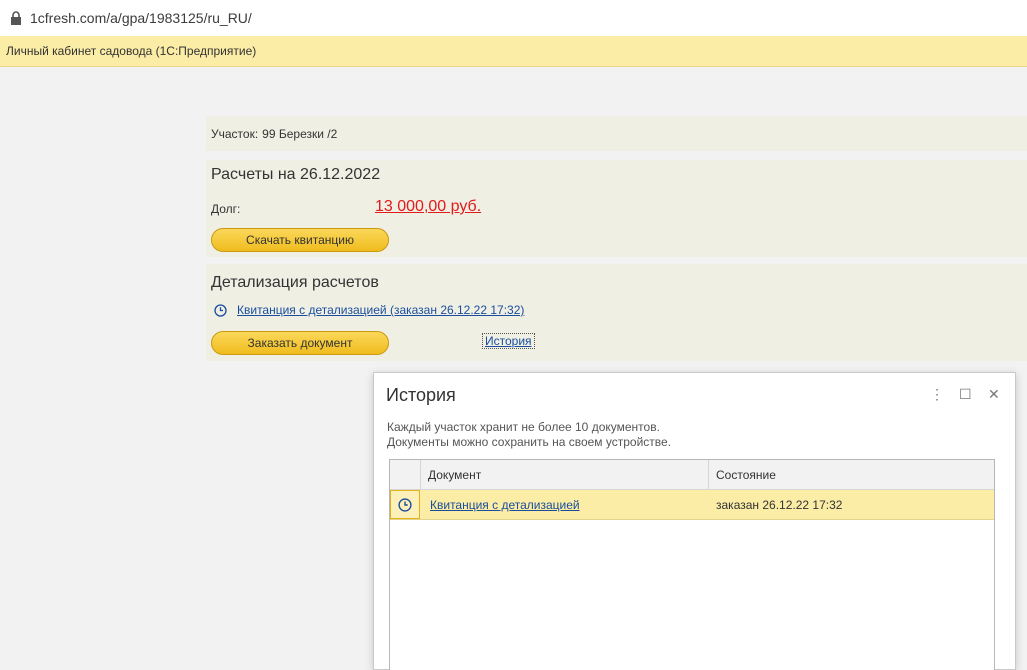 The height and width of the screenshot is (670, 1027). Describe the element at coordinates (296, 174) in the screenshot. I see `calculations-title: Расчеты на 26.12.2022` at that location.